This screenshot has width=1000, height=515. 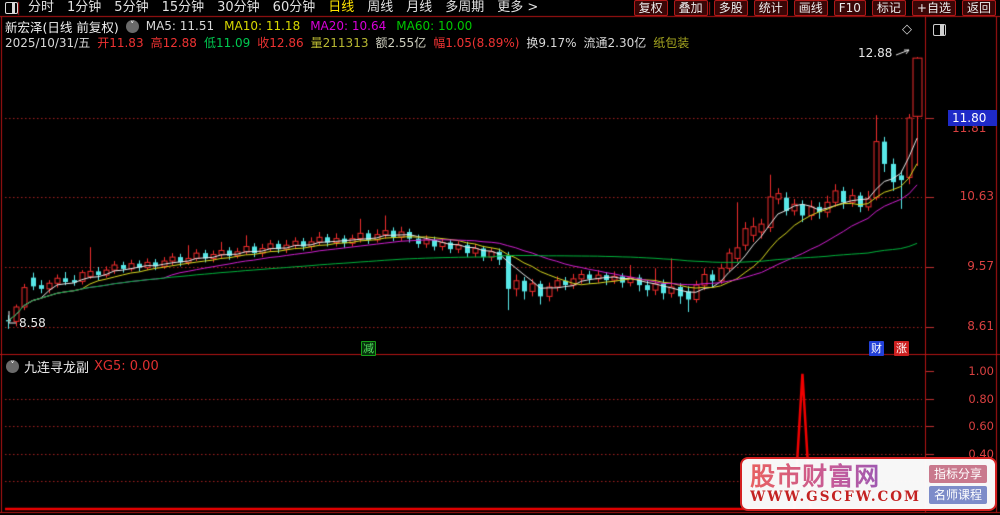 What do you see at coordinates (401, 42) in the screenshot?
I see `info-field: 额2.55亿` at bounding box center [401, 42].